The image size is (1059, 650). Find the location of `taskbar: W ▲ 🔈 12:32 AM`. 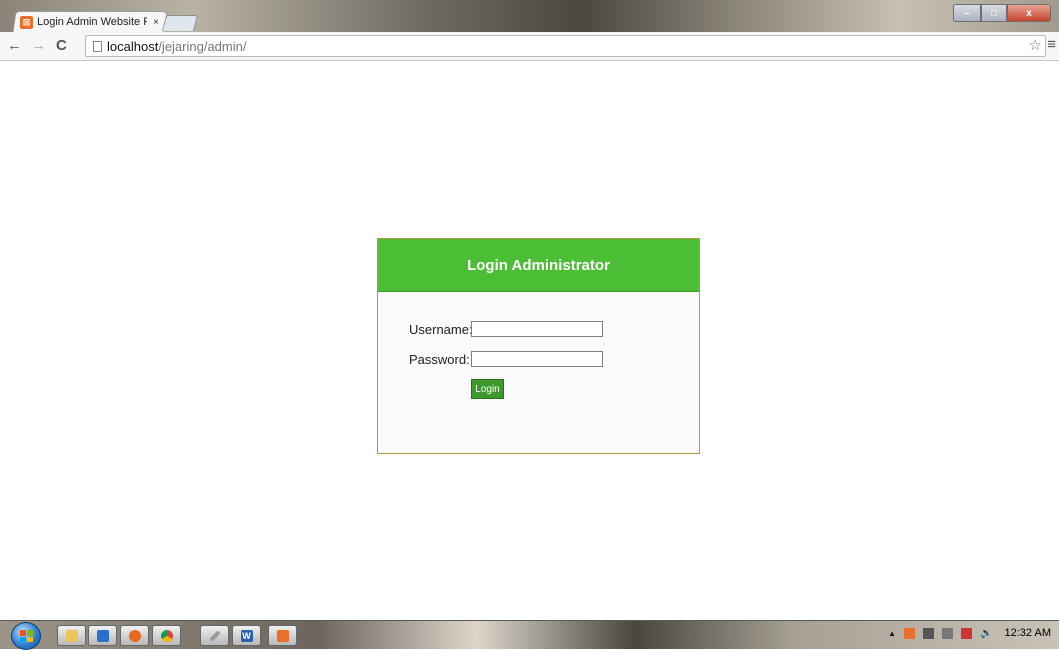

taskbar: W ▲ 🔈 12:32 AM is located at coordinates (529, 635).